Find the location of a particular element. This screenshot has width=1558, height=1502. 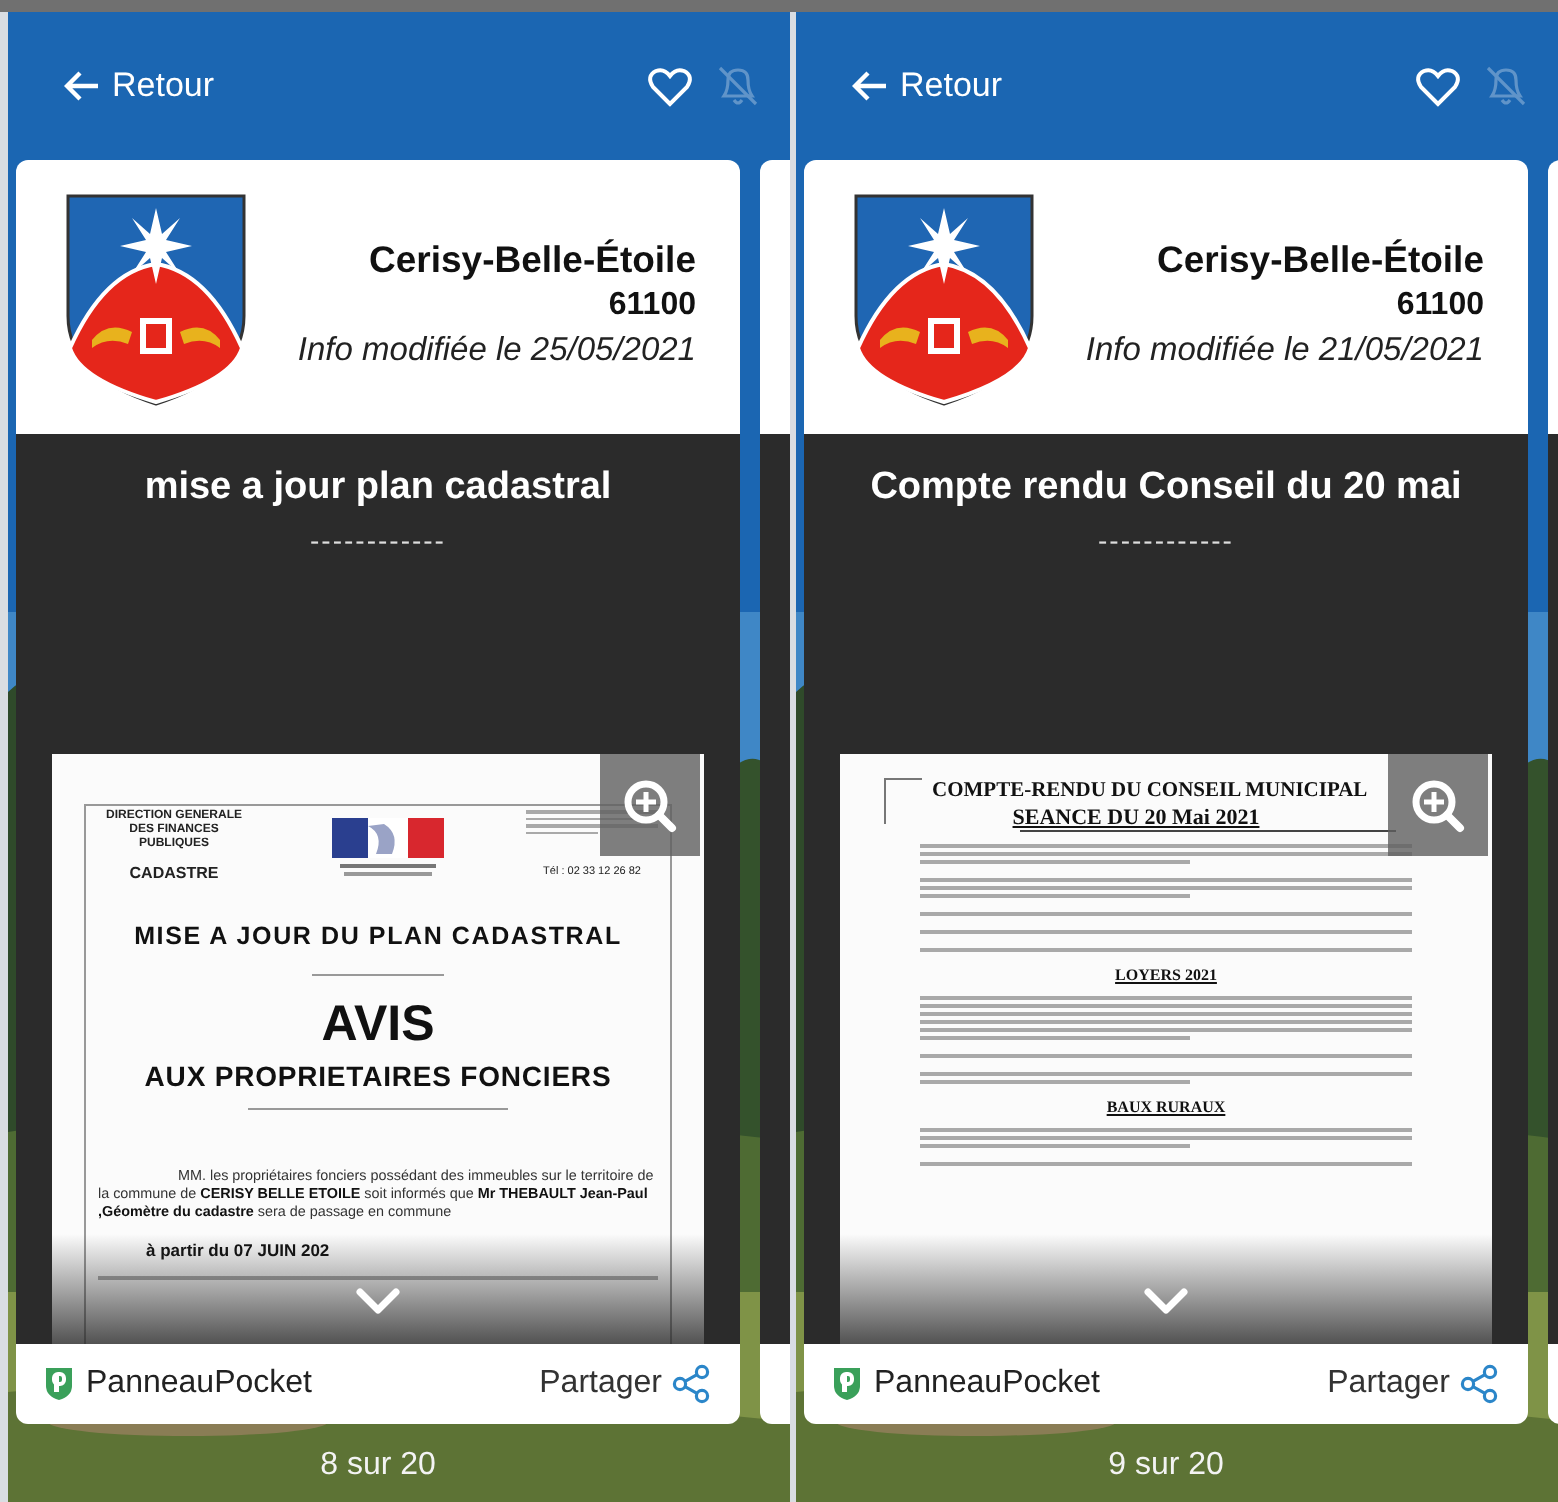

page-corner-mark is located at coordinates (903, 801).